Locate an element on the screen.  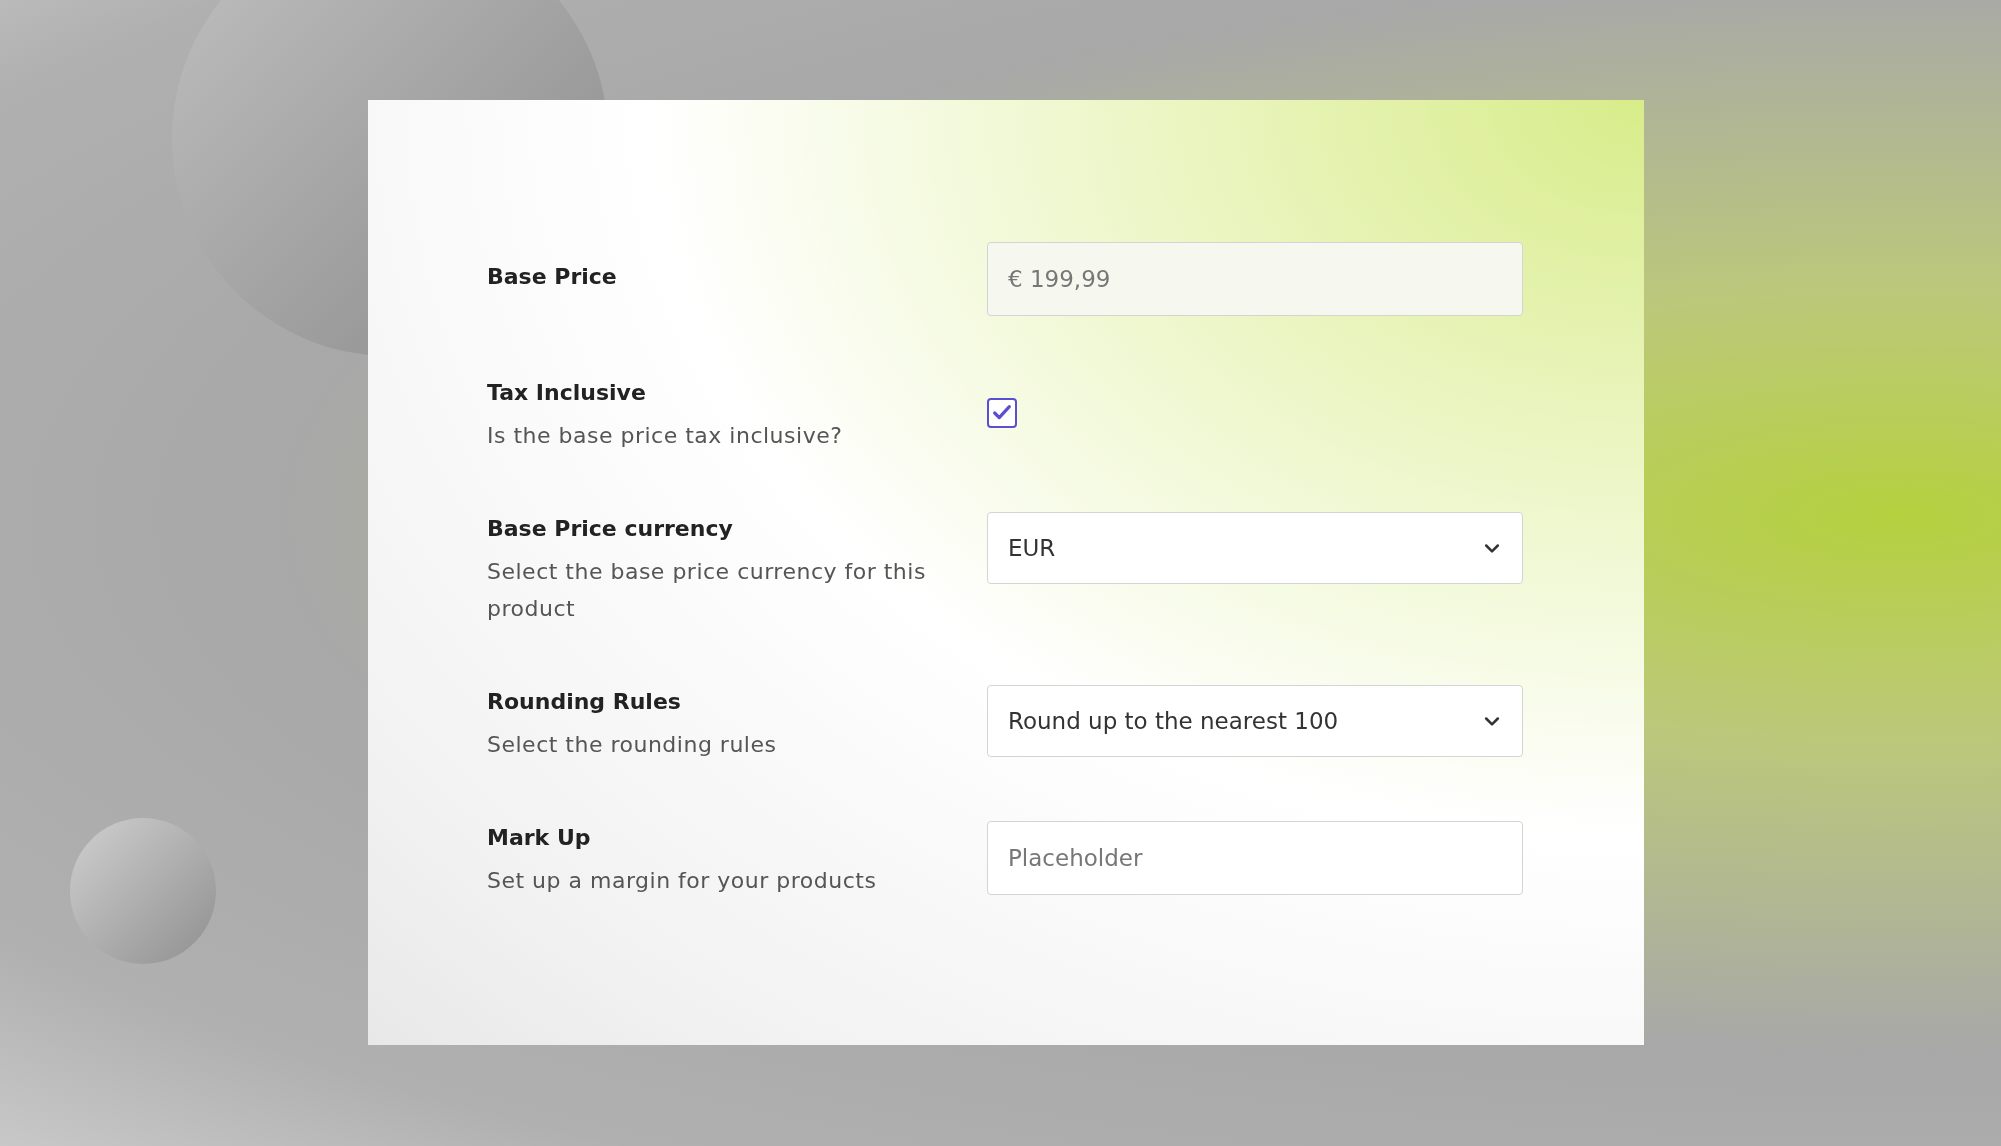
select-field: Round up to the nearest 100 is located at coordinates (1255, 721).